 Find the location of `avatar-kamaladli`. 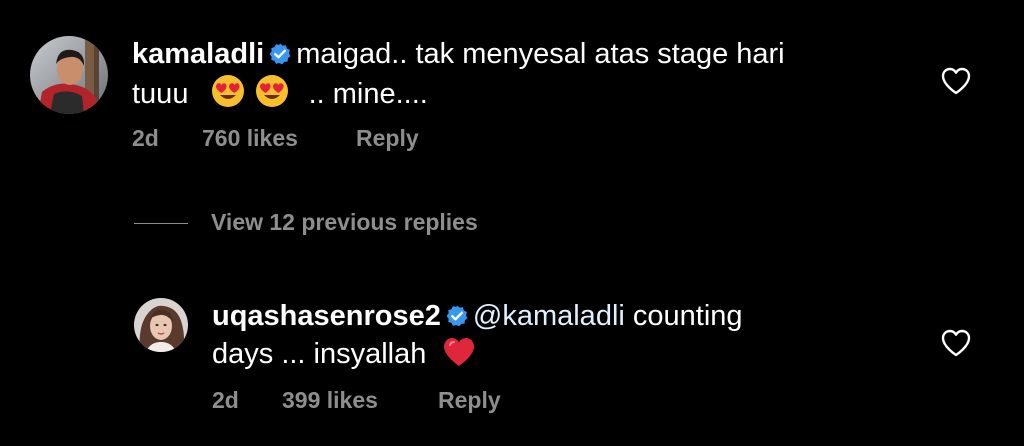

avatar-kamaladli is located at coordinates (69, 75).